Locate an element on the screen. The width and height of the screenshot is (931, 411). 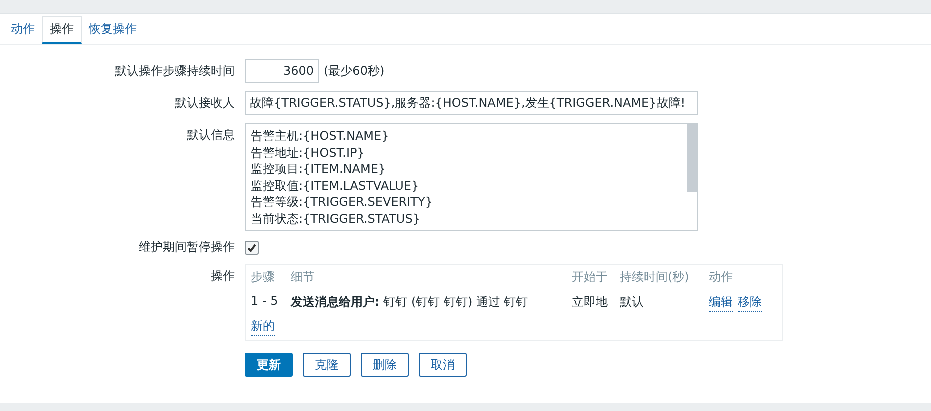
hint-text: (最少60秒) is located at coordinates (354, 71).